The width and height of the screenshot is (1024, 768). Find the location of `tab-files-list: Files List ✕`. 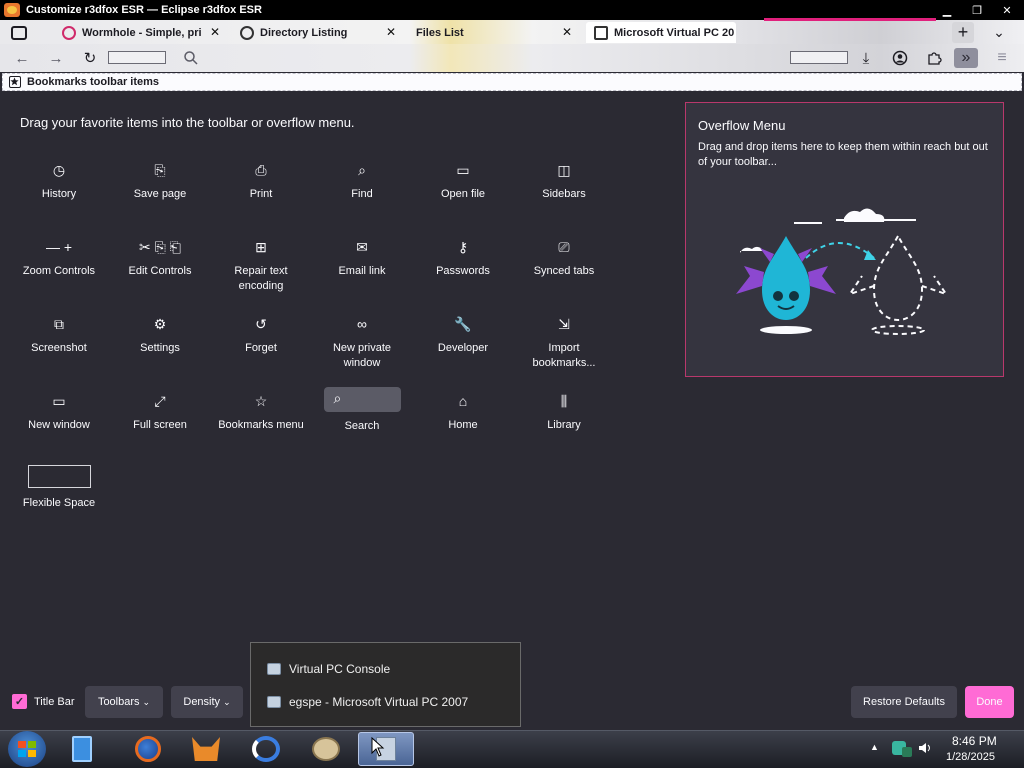

tab-files-list: Files List ✕ is located at coordinates (493, 32).